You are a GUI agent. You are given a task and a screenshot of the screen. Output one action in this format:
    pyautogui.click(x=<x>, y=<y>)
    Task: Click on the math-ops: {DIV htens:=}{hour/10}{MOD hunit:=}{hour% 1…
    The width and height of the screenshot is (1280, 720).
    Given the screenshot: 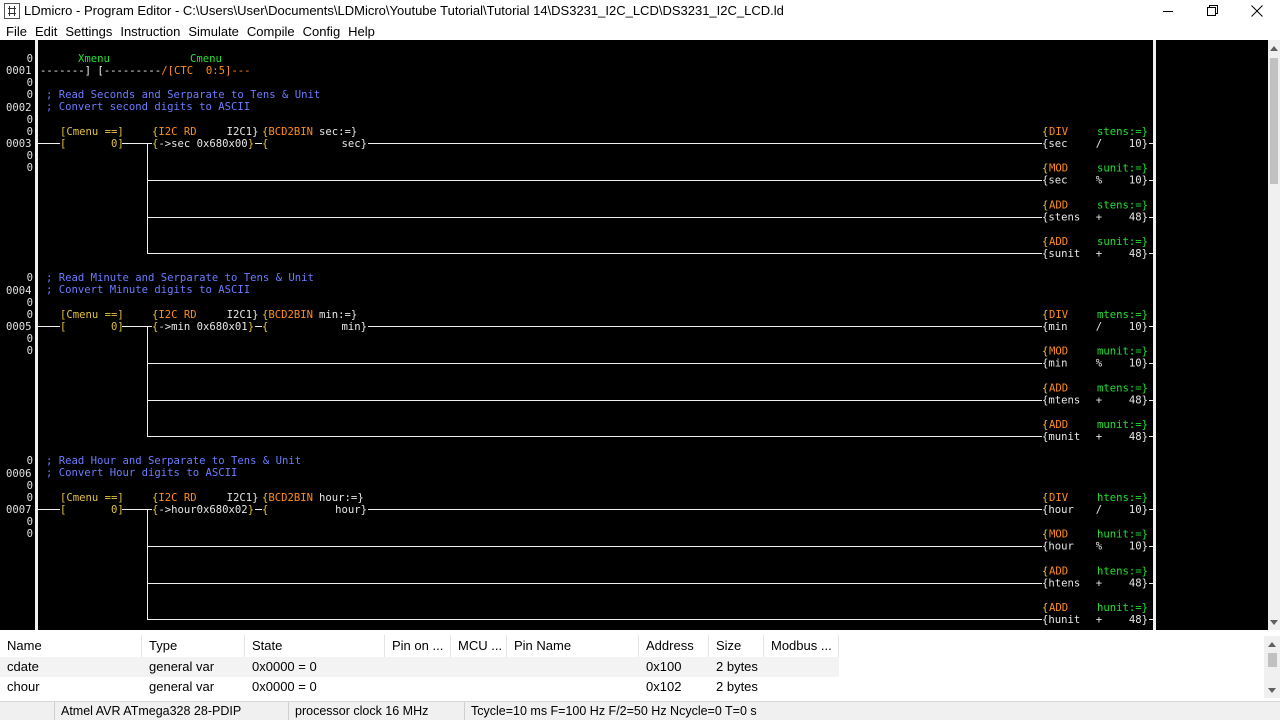 What is the action you would take?
    pyautogui.click(x=1095, y=559)
    